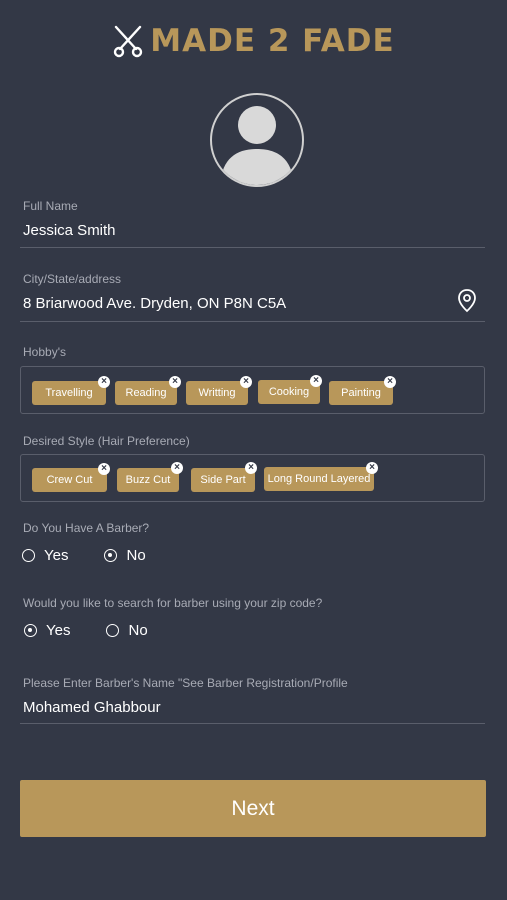 Image resolution: width=507 pixels, height=900 pixels. What do you see at coordinates (56, 555) in the screenshot?
I see `has-barber-yes-label: Yes` at bounding box center [56, 555].